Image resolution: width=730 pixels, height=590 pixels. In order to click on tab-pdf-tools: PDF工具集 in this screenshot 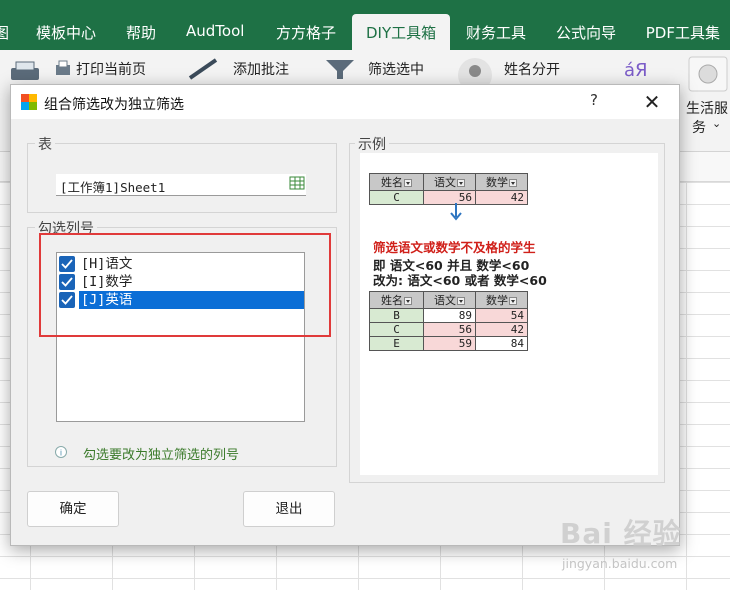, I will do `click(683, 32)`.